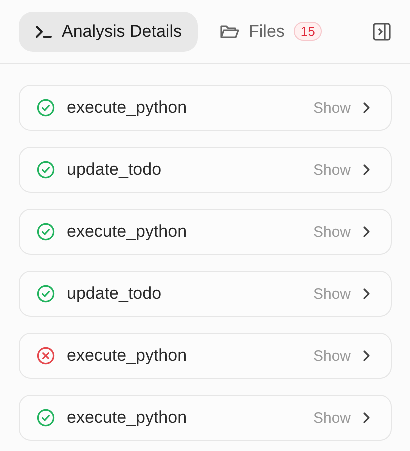  What do you see at coordinates (44, 31) in the screenshot?
I see `terminal-icon` at bounding box center [44, 31].